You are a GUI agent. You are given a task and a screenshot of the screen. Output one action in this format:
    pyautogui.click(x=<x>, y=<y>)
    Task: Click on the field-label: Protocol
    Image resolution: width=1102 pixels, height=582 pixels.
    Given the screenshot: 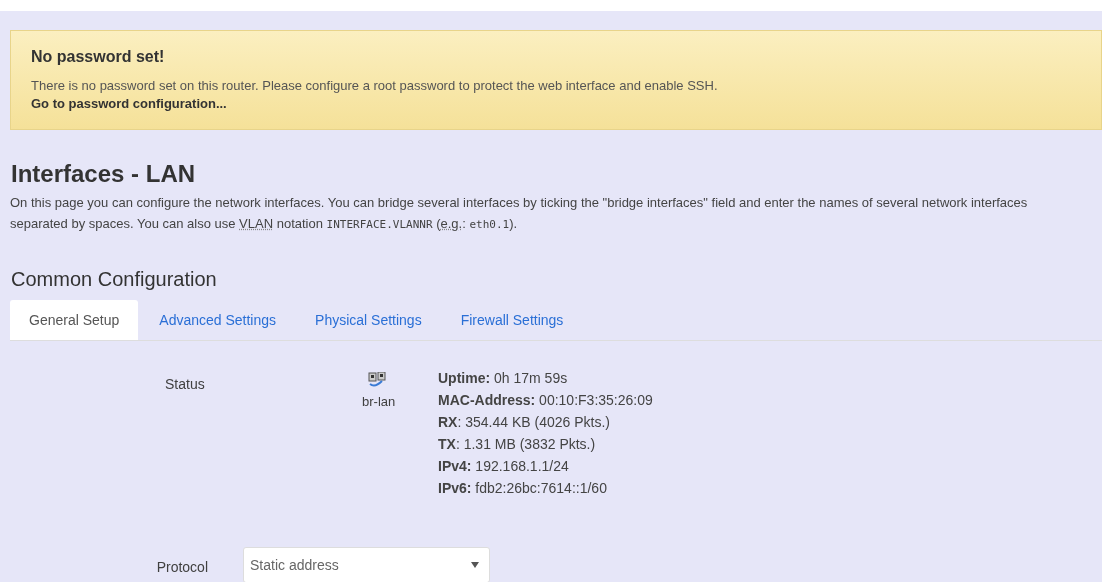 What is the action you would take?
    pyautogui.click(x=182, y=567)
    